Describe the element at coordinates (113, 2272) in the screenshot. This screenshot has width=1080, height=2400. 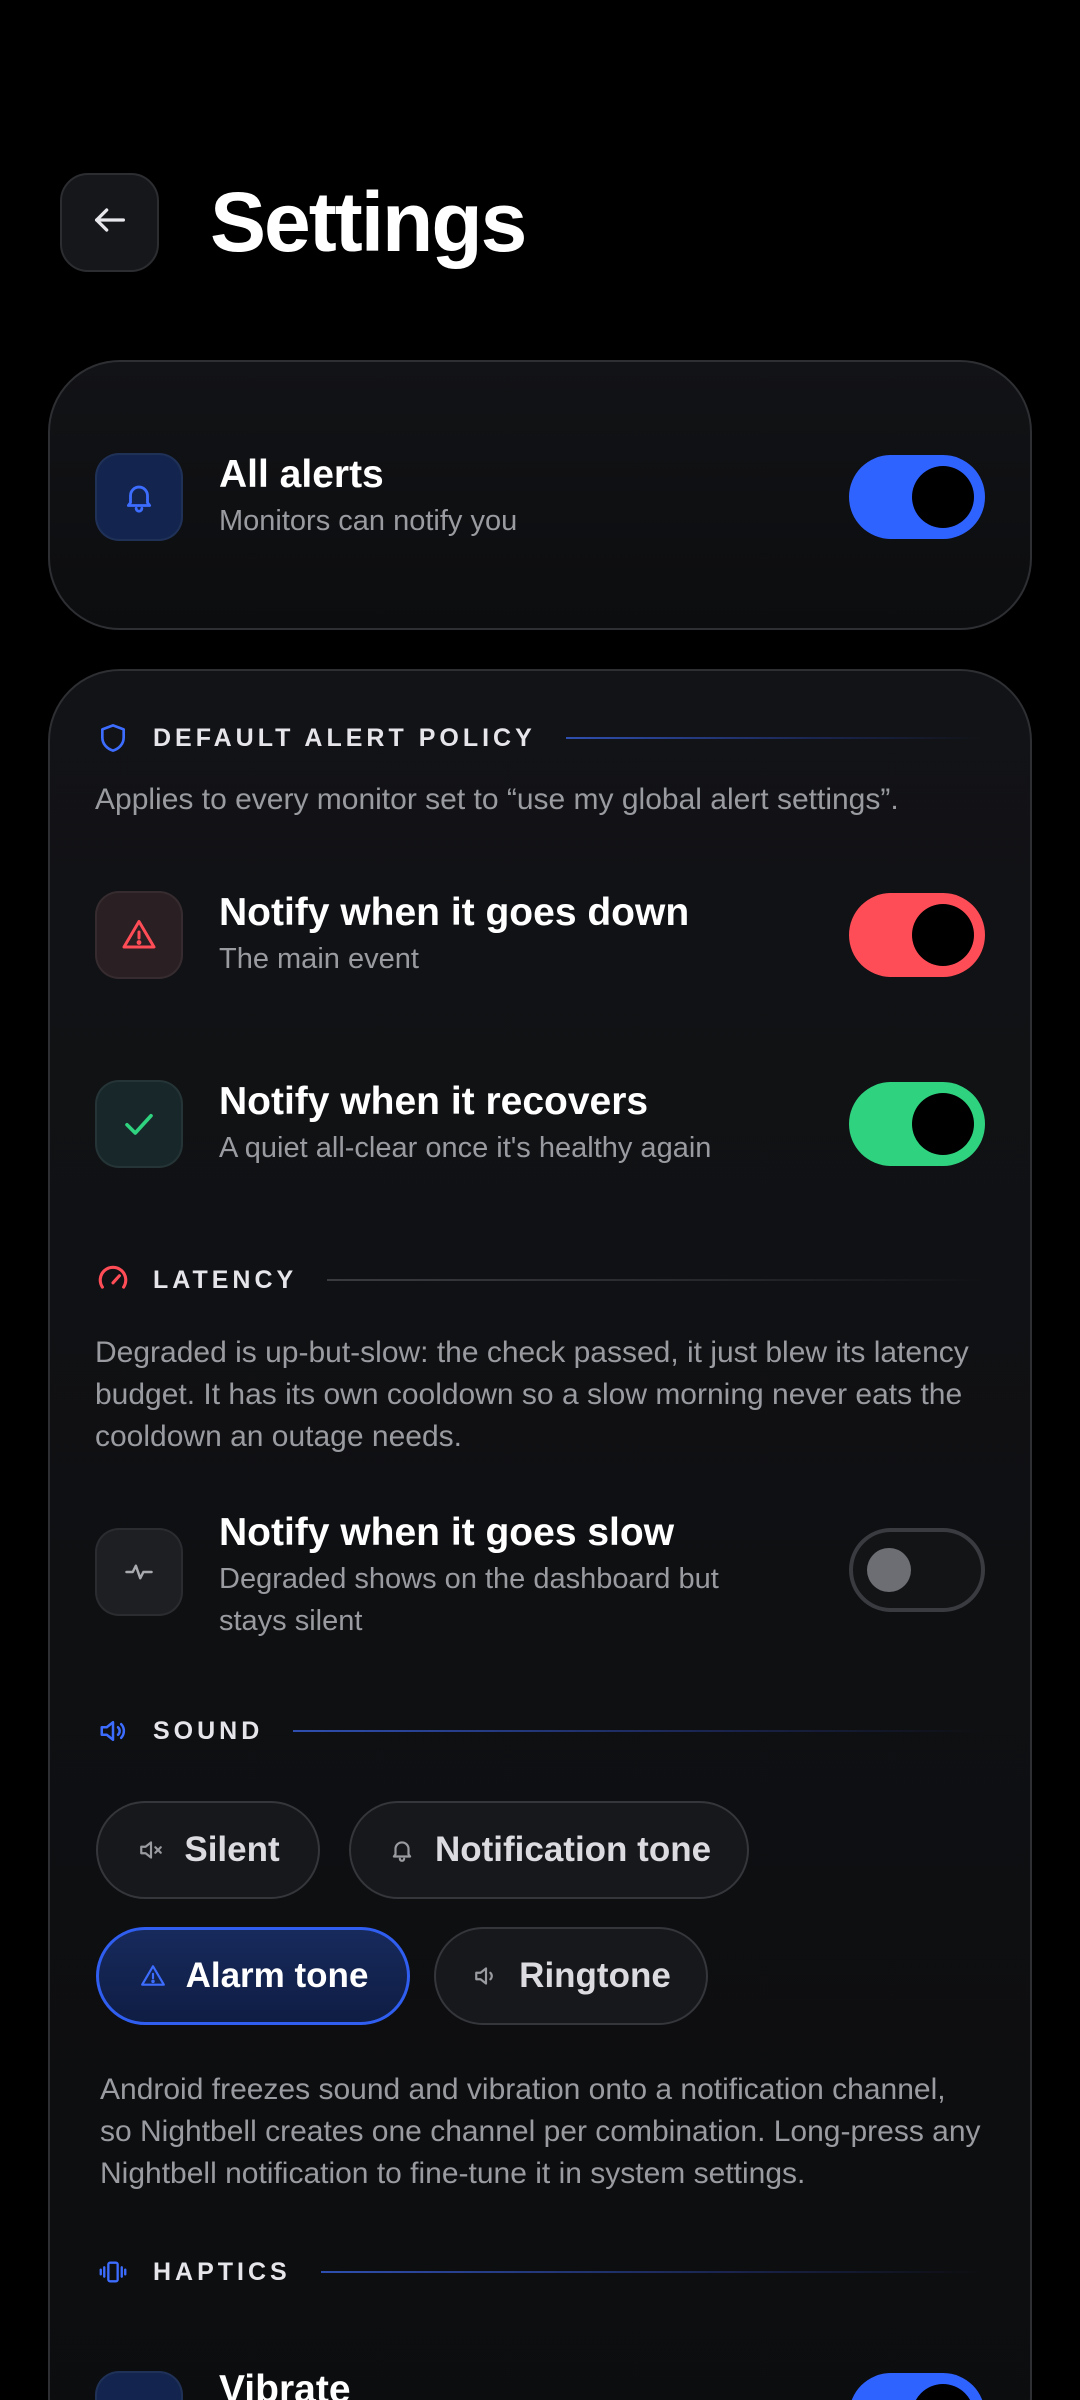
I see `vibrate-icon` at that location.